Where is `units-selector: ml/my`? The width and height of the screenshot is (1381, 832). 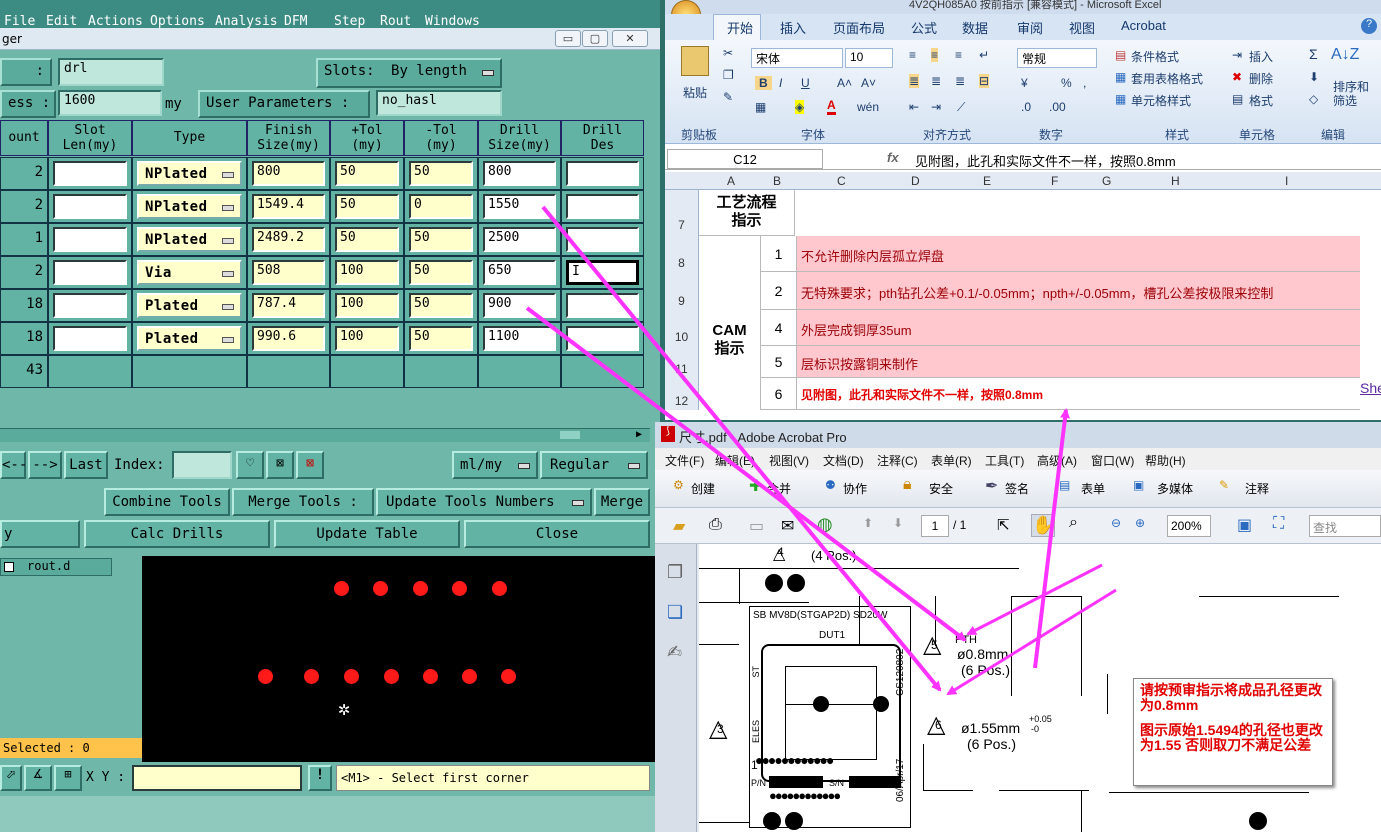 units-selector: ml/my is located at coordinates (495, 465).